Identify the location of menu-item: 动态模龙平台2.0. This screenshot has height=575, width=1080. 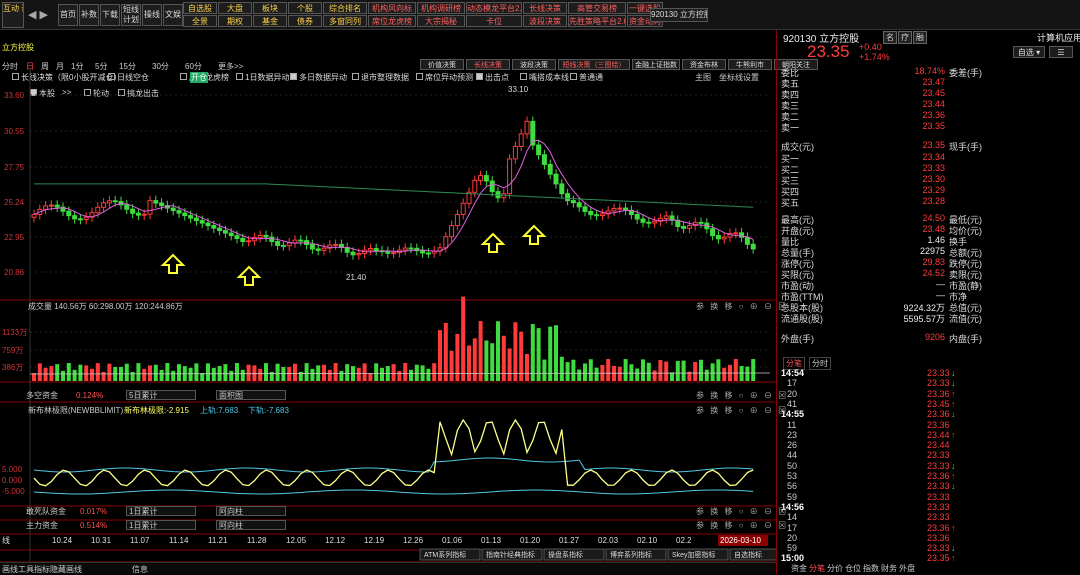
(494, 8).